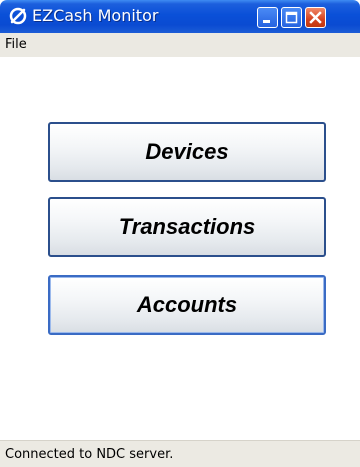 This screenshot has height=467, width=360. Describe the element at coordinates (267, 17) in the screenshot. I see `minimize-button` at that location.